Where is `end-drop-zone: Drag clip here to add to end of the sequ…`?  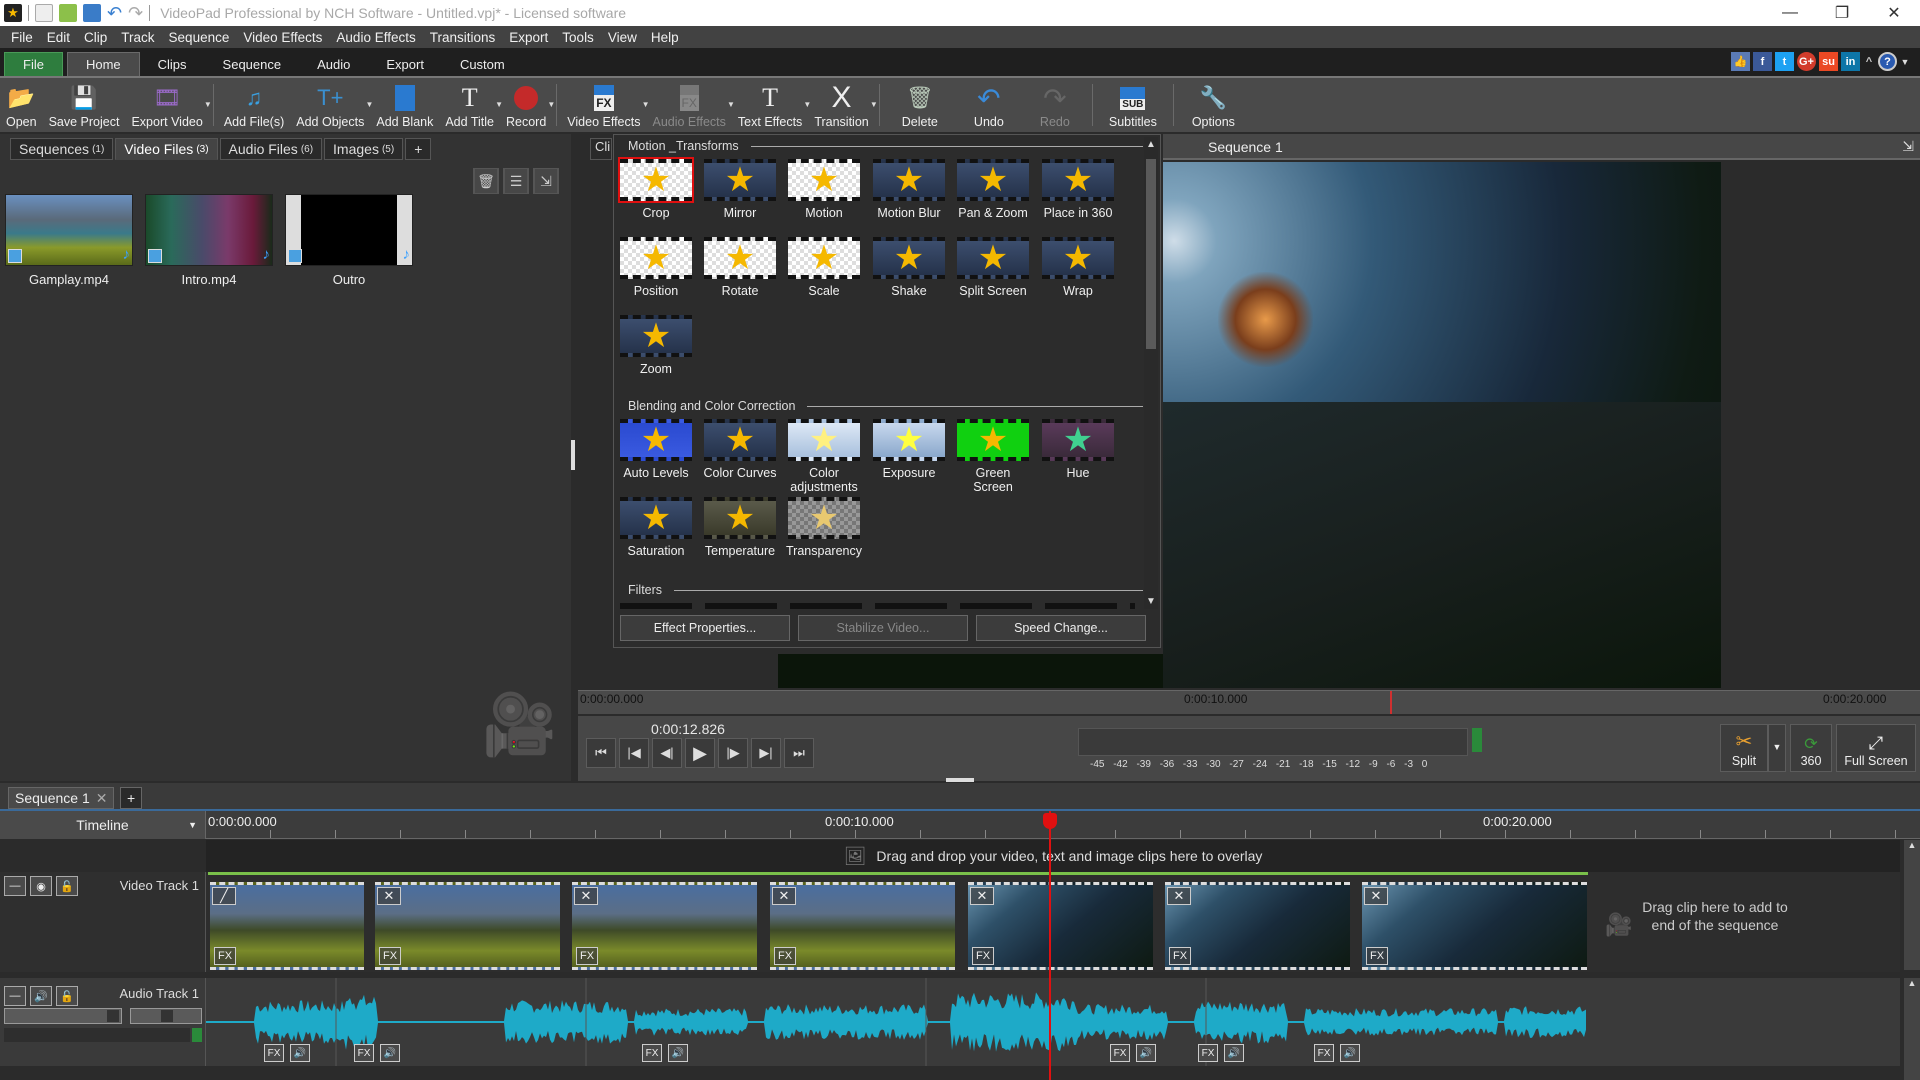
end-drop-zone: Drag clip here to add to end of the sequ… is located at coordinates (1715, 916).